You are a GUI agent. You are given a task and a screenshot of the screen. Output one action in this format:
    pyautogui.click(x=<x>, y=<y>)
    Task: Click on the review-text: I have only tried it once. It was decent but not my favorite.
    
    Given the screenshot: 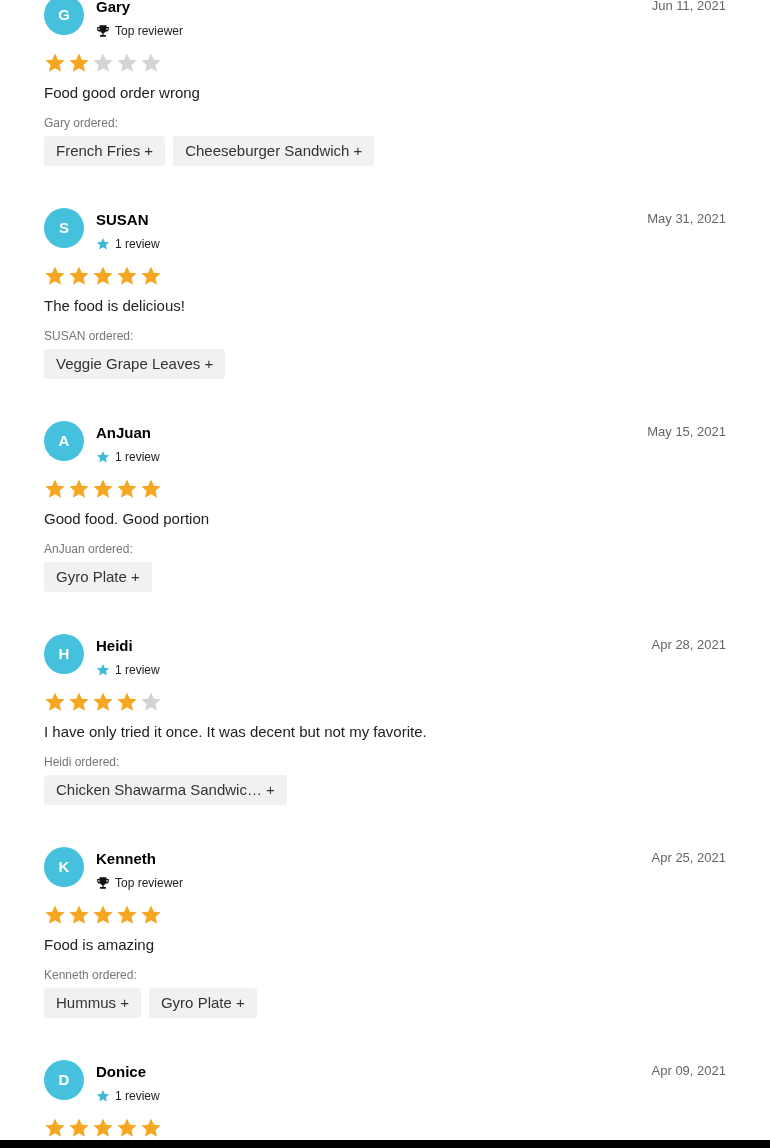 What is the action you would take?
    pyautogui.click(x=236, y=732)
    